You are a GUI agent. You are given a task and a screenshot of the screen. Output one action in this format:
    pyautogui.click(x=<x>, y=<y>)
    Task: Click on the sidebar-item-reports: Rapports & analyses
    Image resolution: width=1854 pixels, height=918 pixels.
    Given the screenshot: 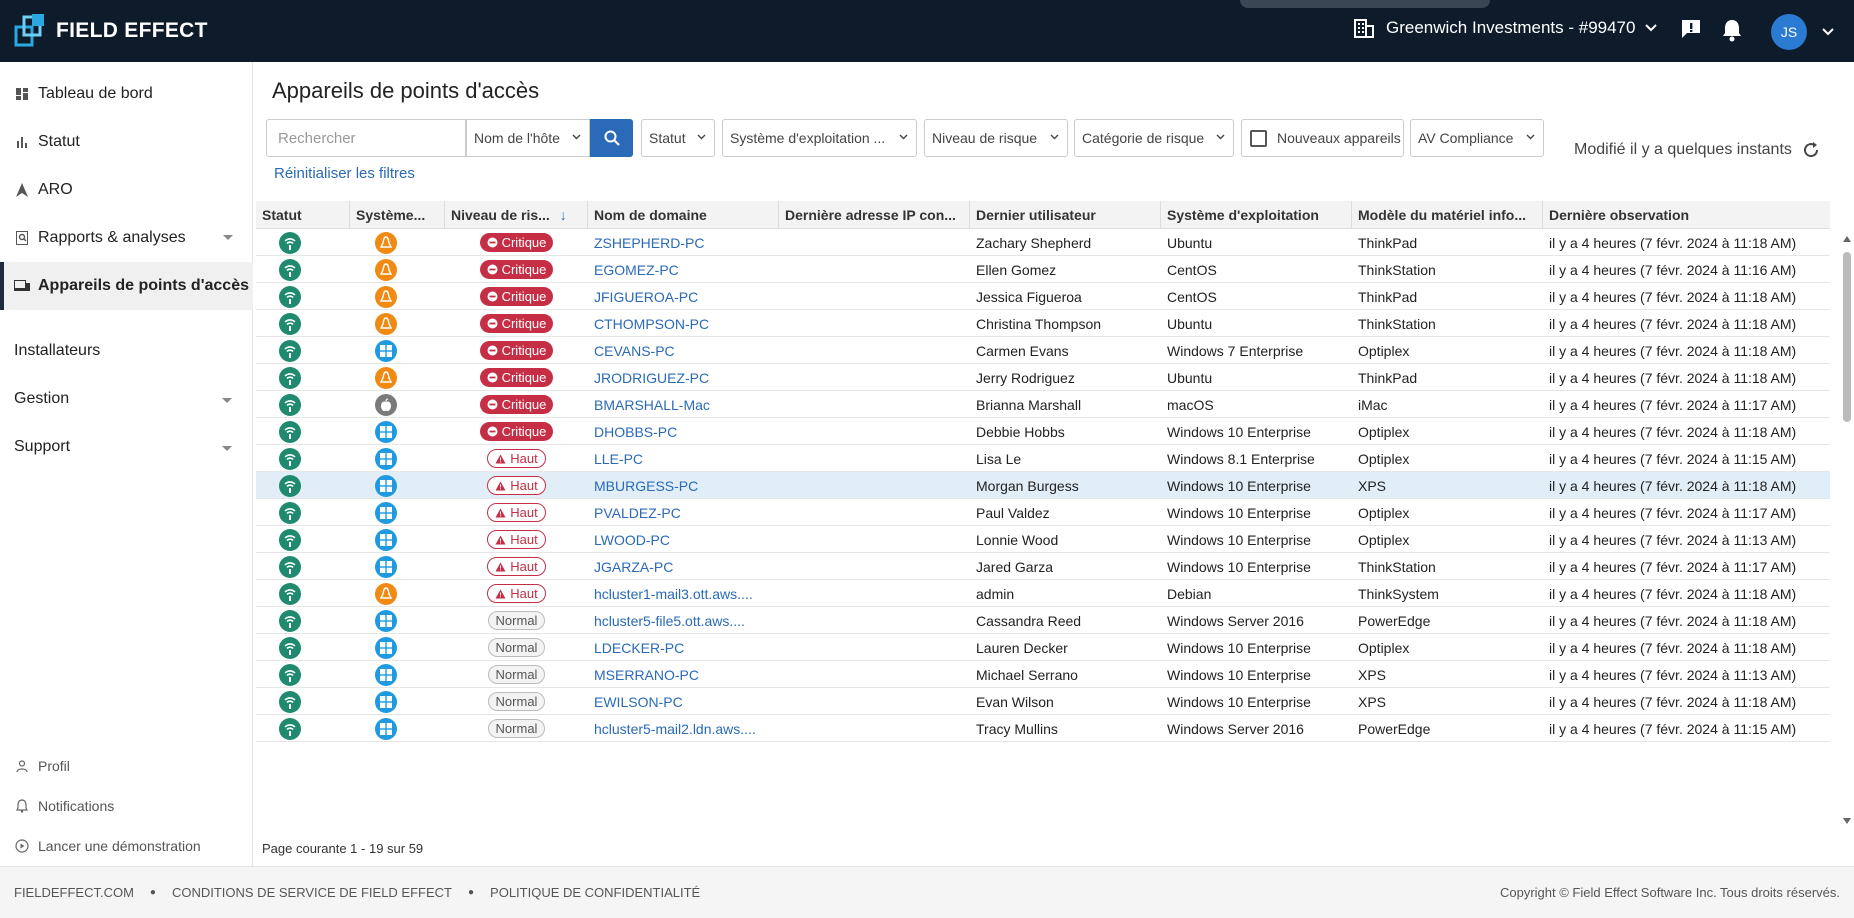 What is the action you would take?
    pyautogui.click(x=126, y=238)
    